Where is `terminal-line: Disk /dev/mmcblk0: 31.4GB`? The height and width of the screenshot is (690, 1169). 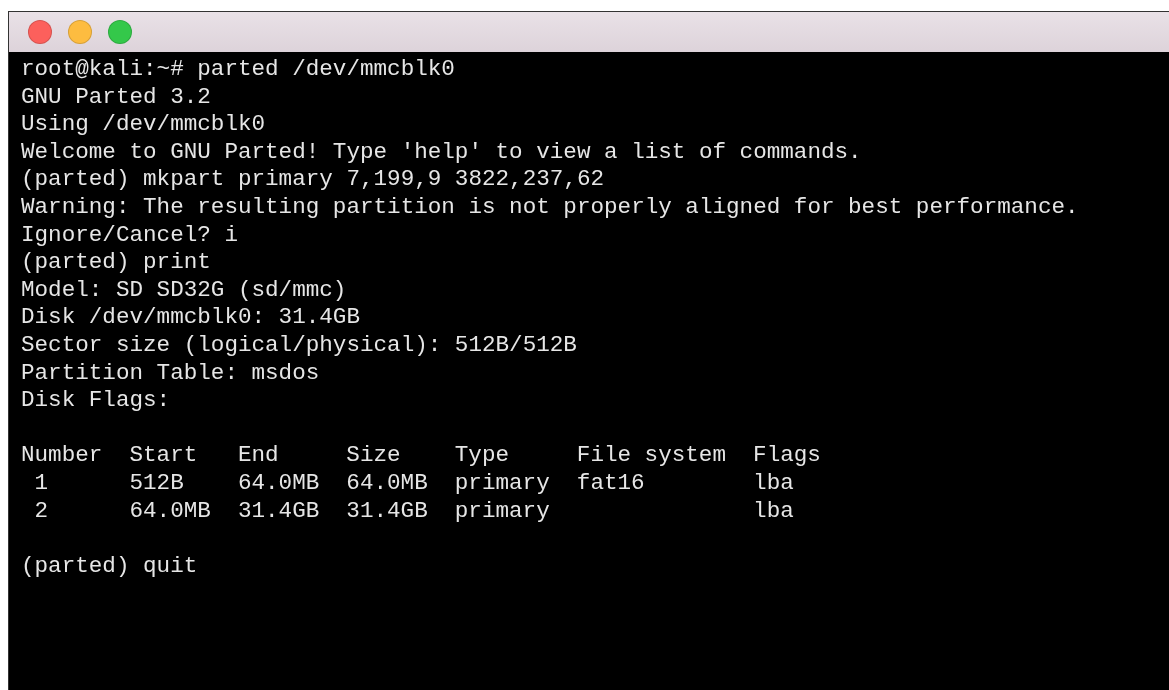
terminal-line: Disk /dev/mmcblk0: 31.4GB is located at coordinates (190, 317).